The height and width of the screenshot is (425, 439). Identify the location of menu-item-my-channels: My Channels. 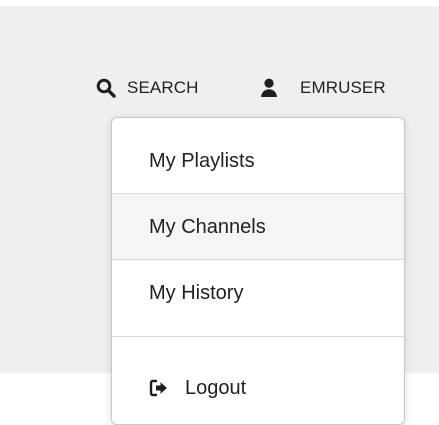
(258, 227).